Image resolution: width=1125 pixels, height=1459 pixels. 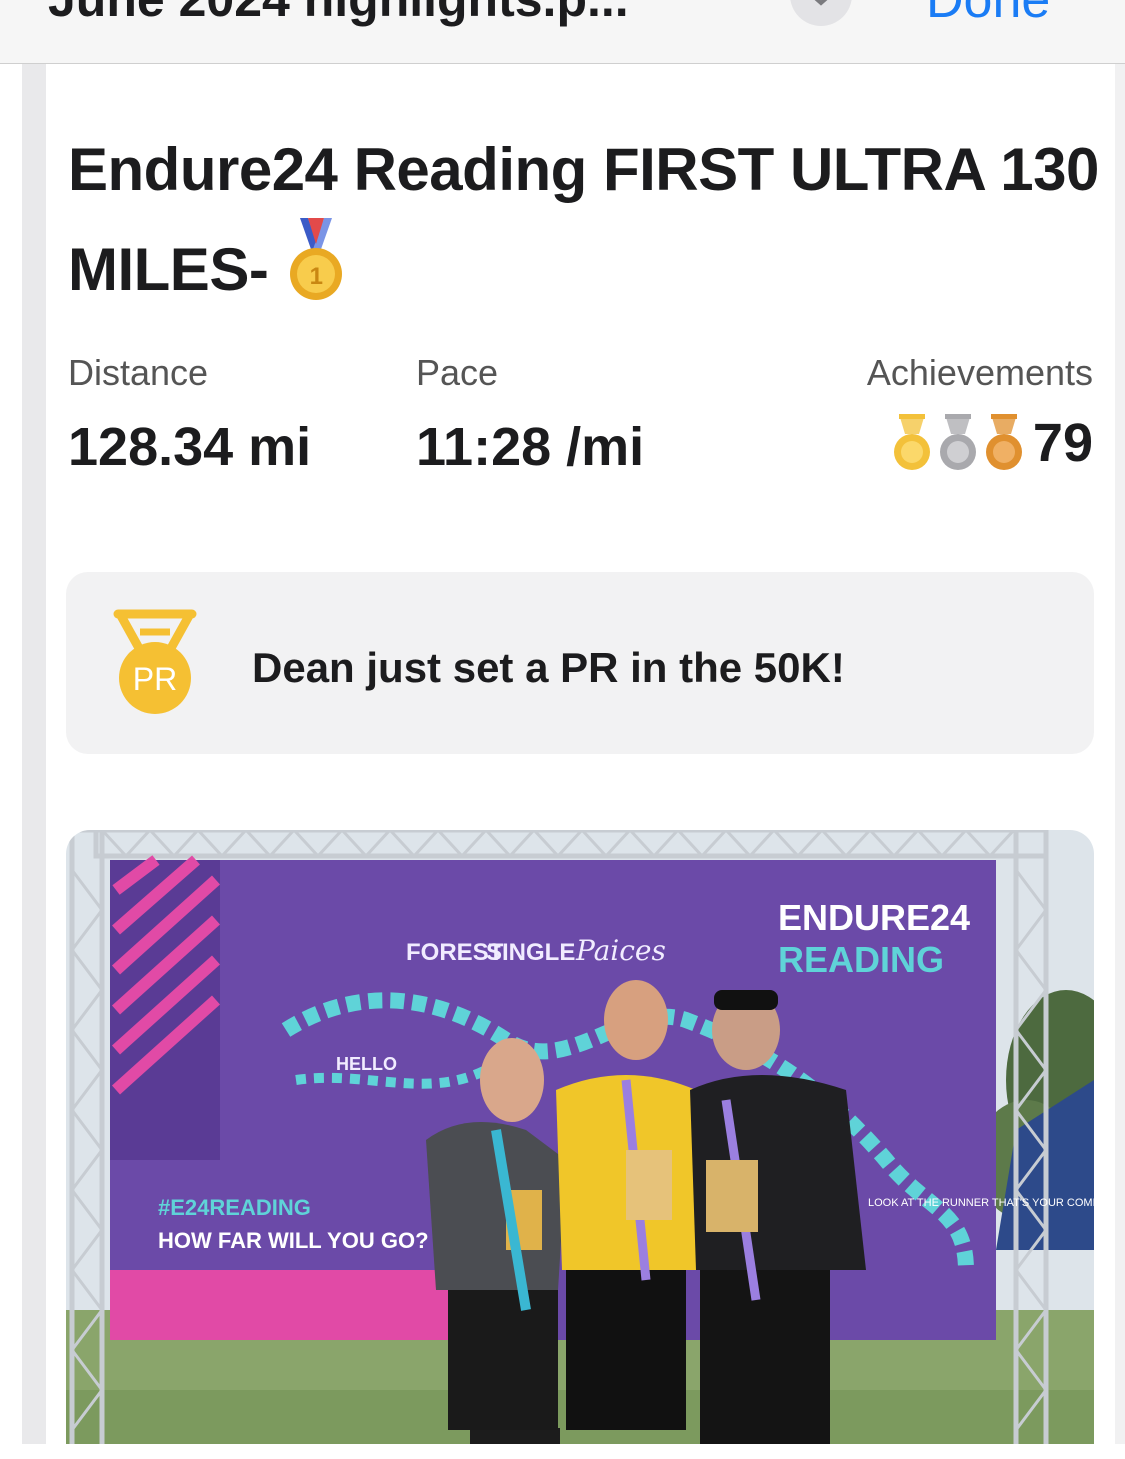 What do you see at coordinates (979, 372) in the screenshot?
I see `achievements-label: Achievements` at bounding box center [979, 372].